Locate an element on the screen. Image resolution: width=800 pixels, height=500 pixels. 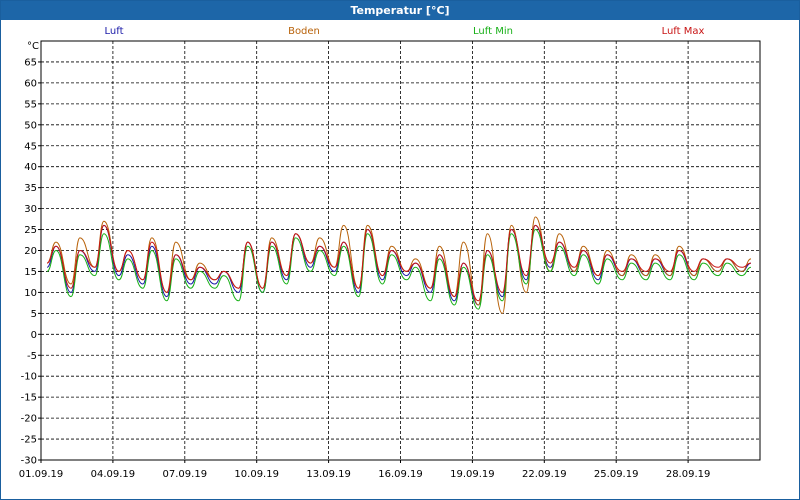
y-tick-label: 0 is located at coordinates (34, 335).